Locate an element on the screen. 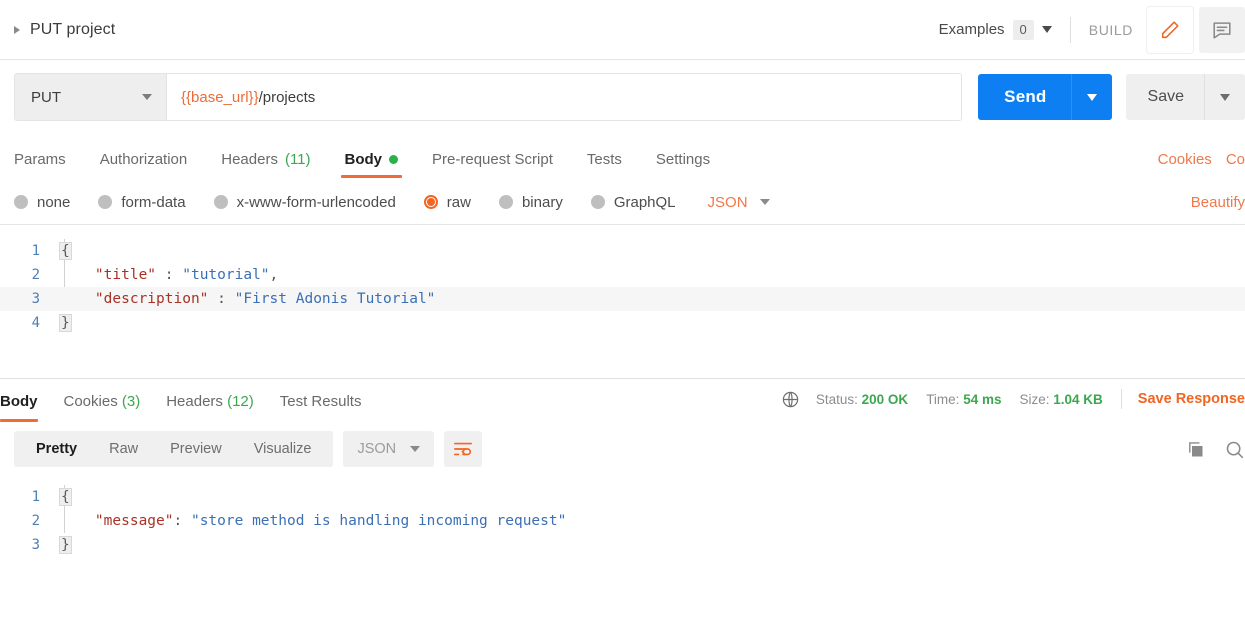 The image size is (1245, 642). body-type-binary: binary is located at coordinates (530, 202).